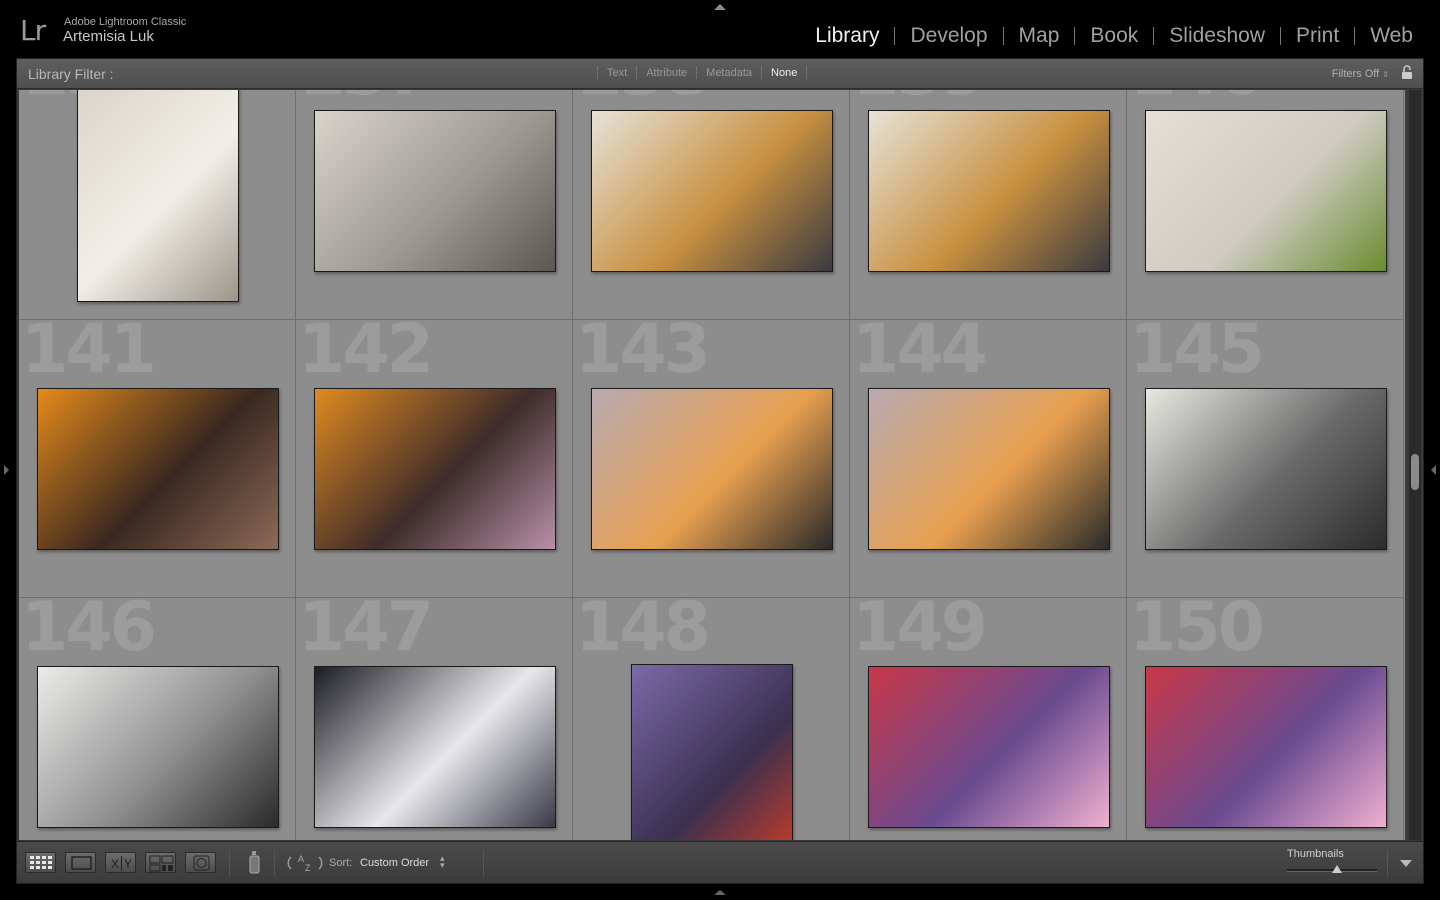 The width and height of the screenshot is (1440, 900). I want to click on grid-view-icon, so click(41, 862).